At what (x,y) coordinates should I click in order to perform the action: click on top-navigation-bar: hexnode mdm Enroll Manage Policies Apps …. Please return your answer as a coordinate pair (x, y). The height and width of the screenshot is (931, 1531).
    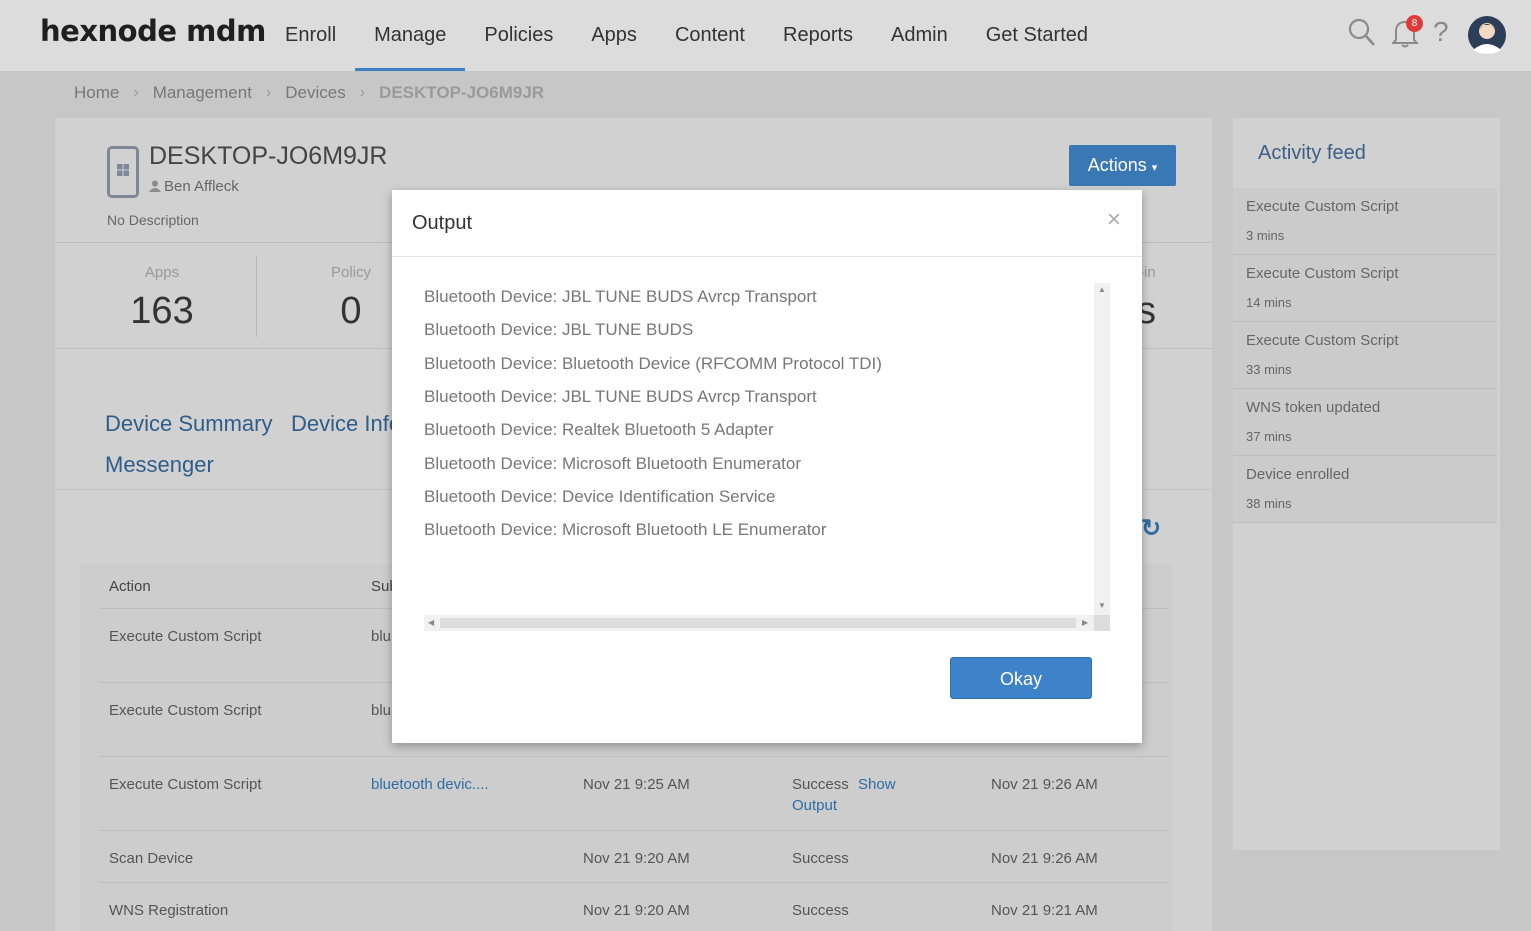
    Looking at the image, I should click on (765, 36).